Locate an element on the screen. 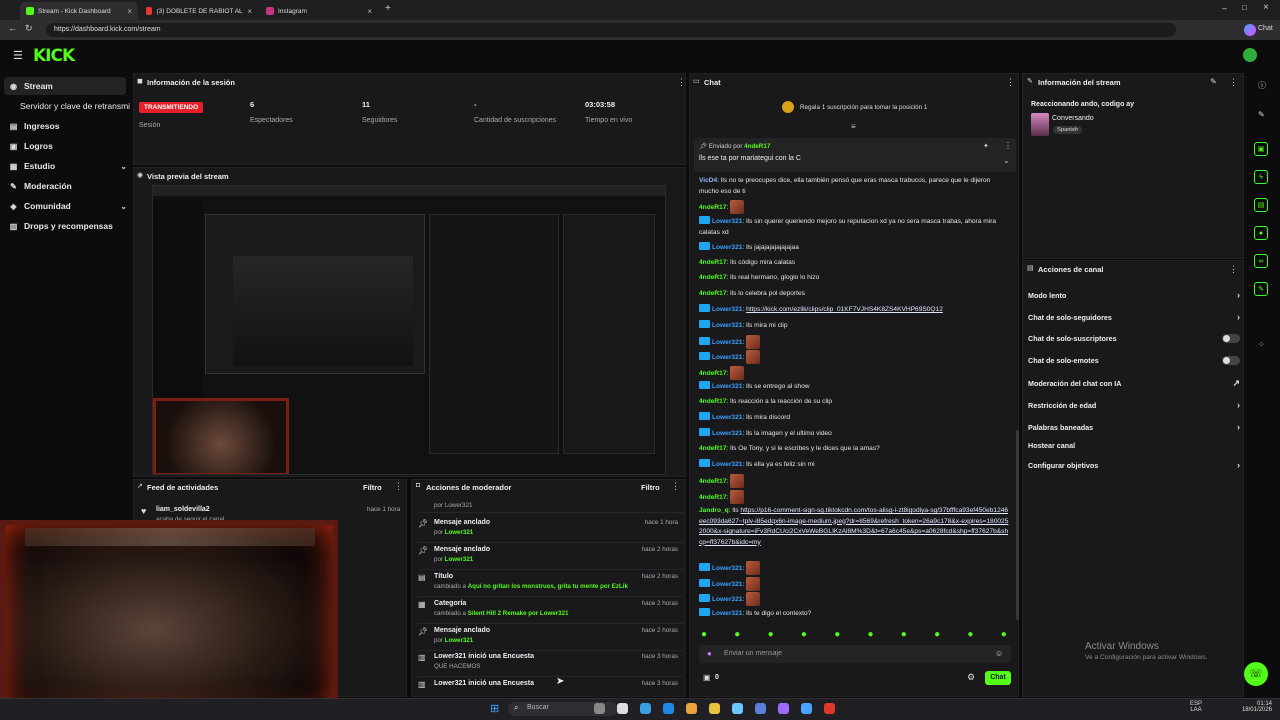 The width and height of the screenshot is (1280, 720). tab-kick-dashboard: Stream - Kick Dashboard × is located at coordinates (79, 11).